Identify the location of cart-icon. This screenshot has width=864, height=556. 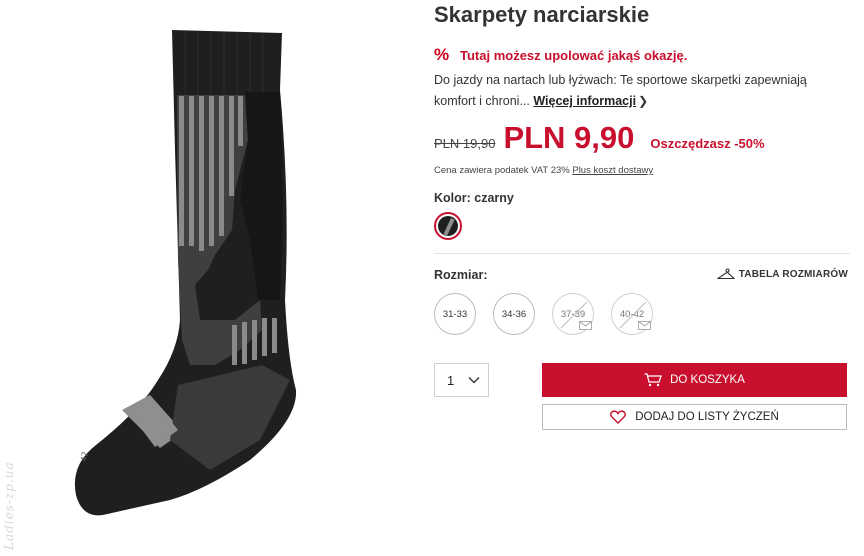
(653, 380).